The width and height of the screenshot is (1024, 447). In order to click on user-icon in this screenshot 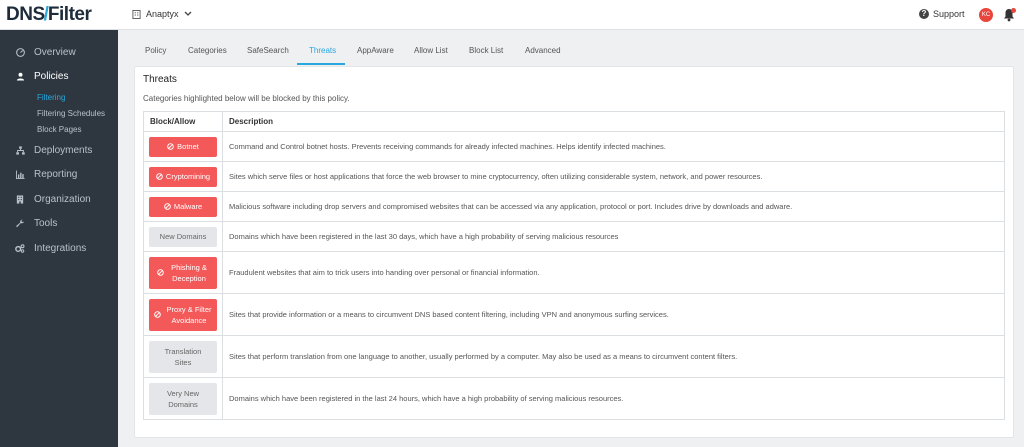, I will do `click(20, 76)`.